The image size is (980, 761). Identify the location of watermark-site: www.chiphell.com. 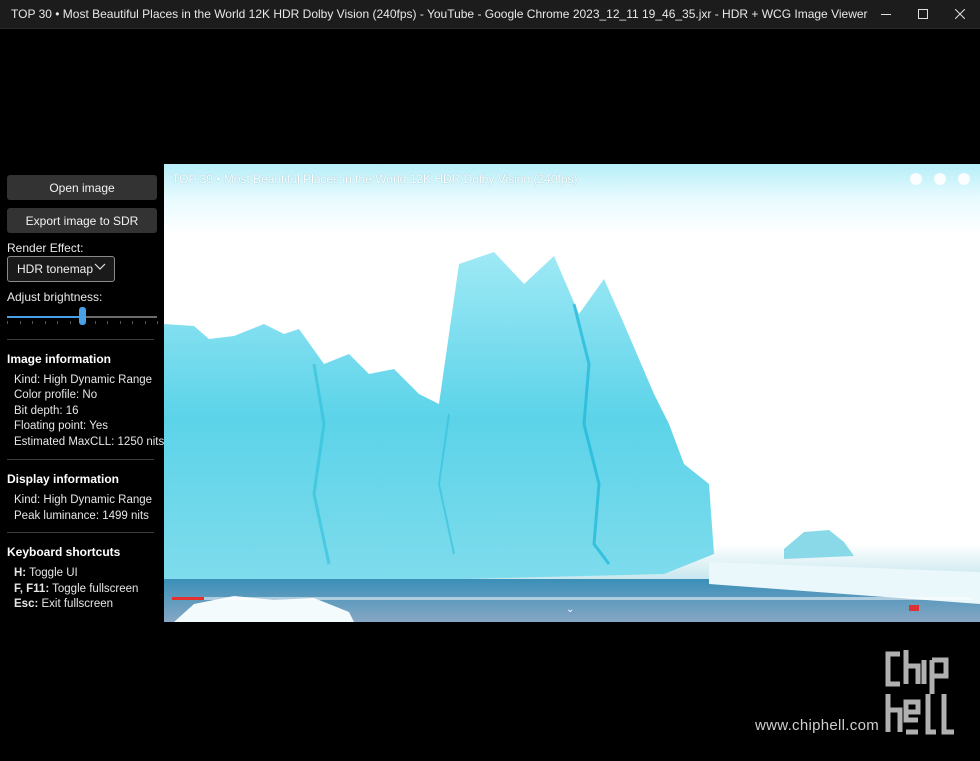
(817, 725).